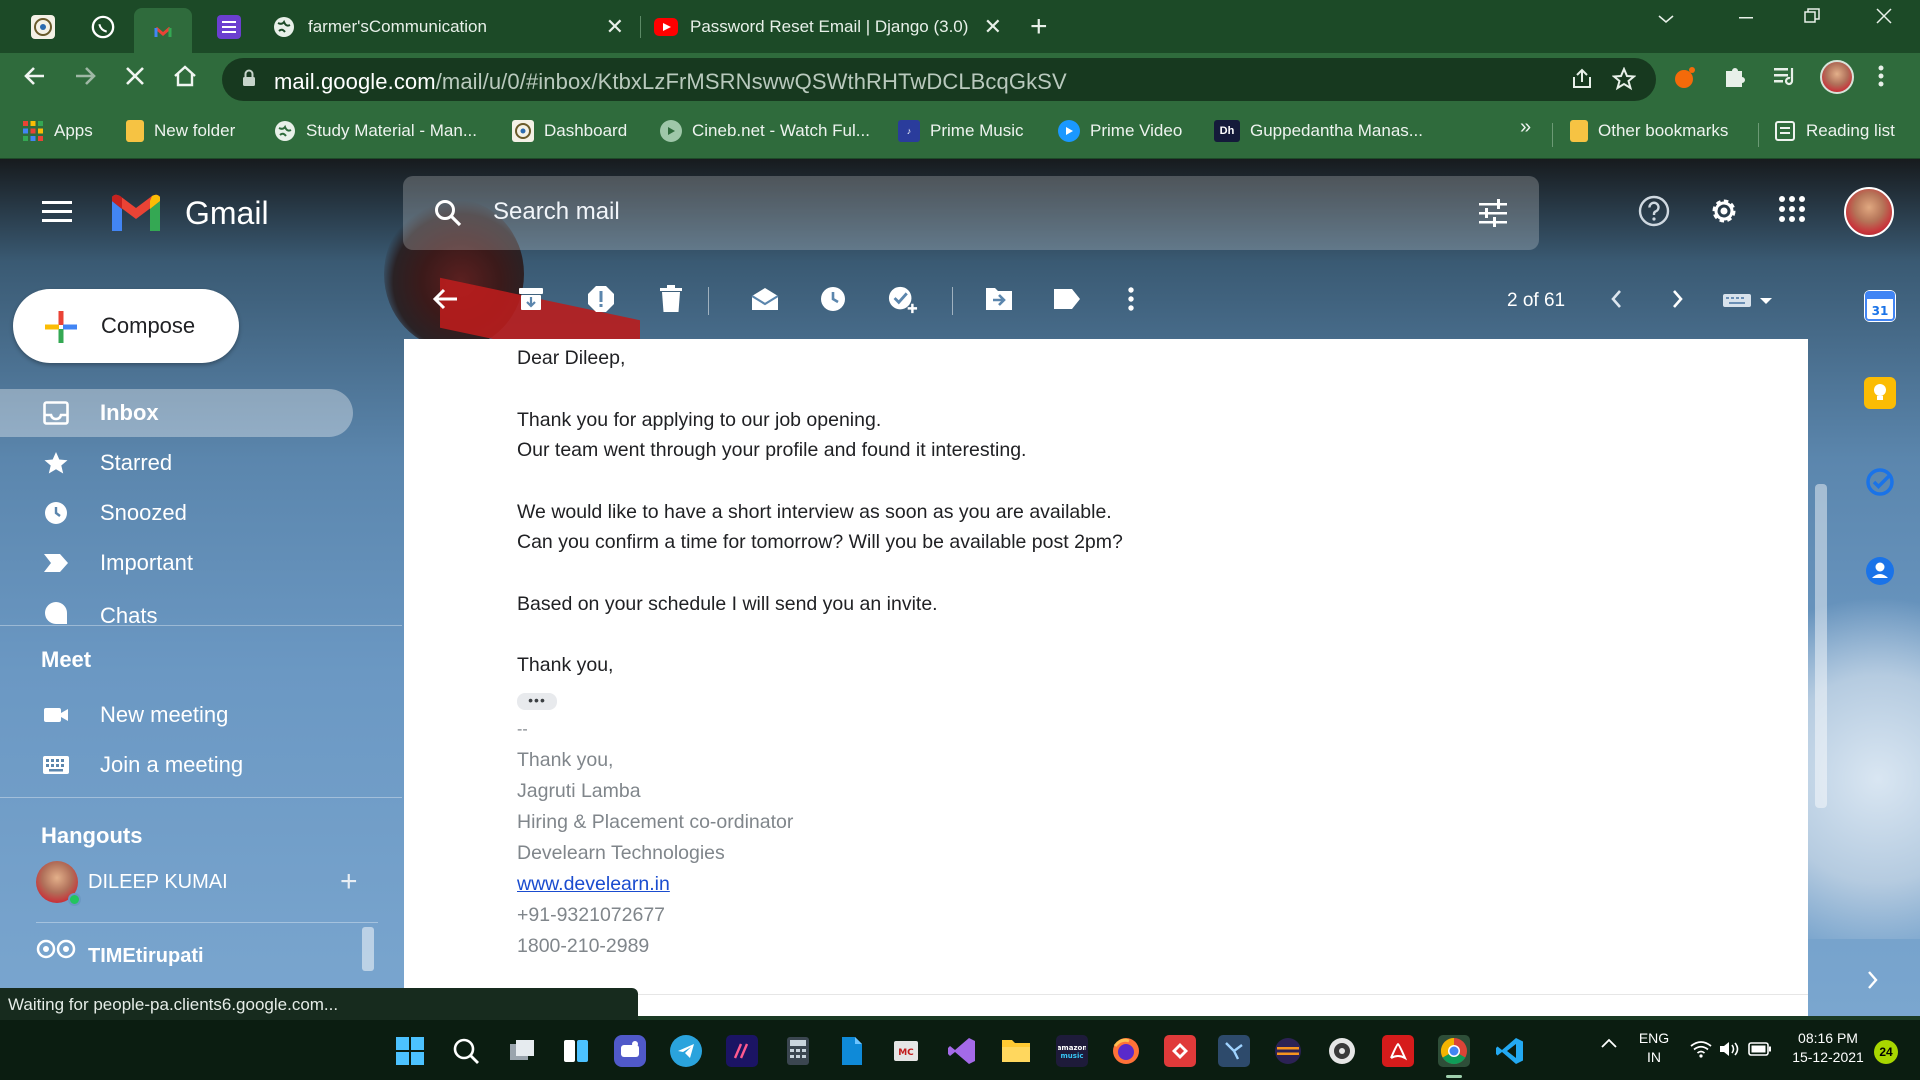  What do you see at coordinates (135, 79) in the screenshot?
I see `stop-loading-icon` at bounding box center [135, 79].